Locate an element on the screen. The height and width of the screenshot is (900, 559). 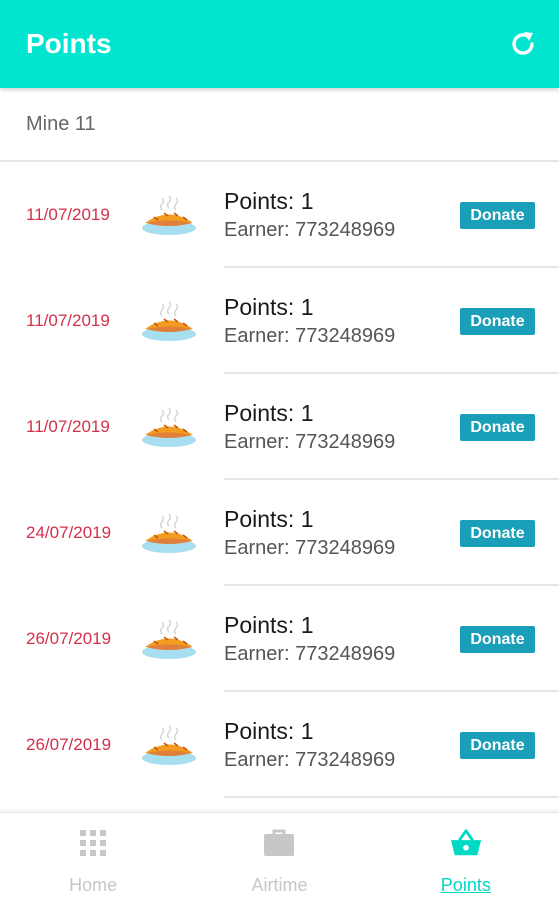
refresh-icon is located at coordinates (523, 43).